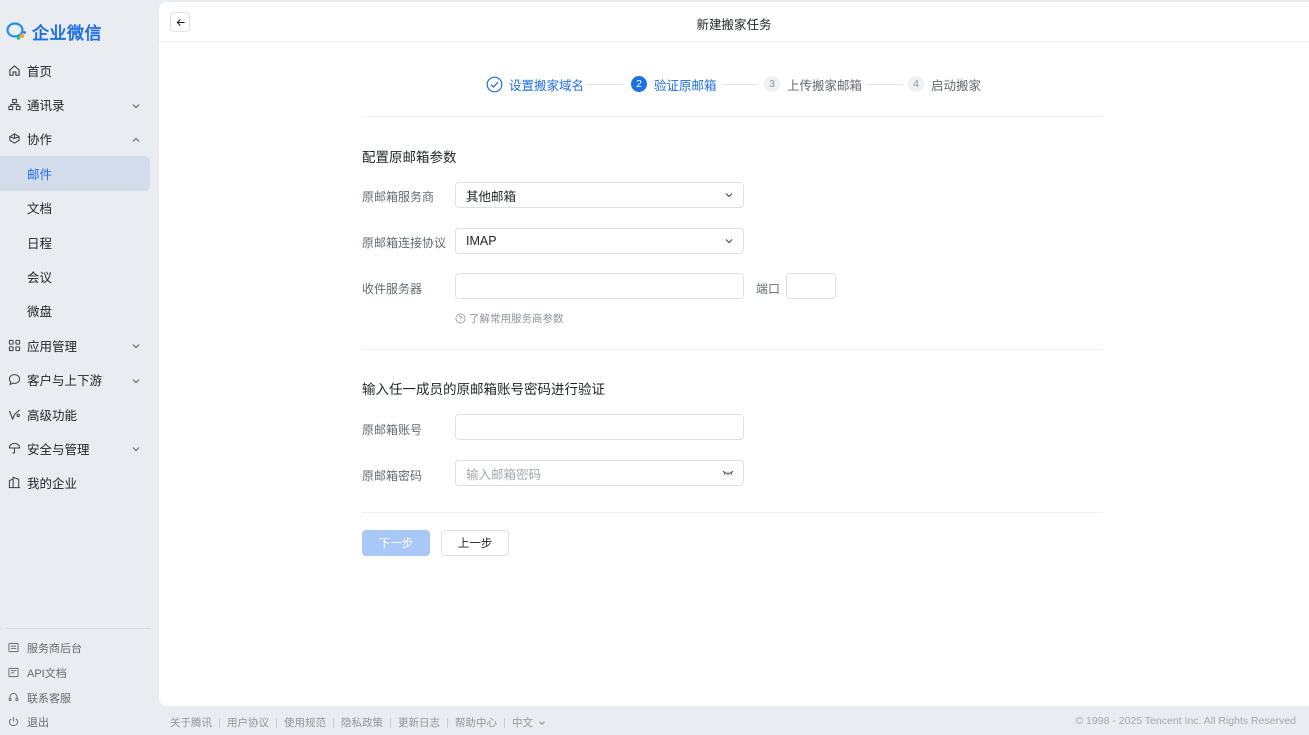 Image resolution: width=1309 pixels, height=735 pixels. Describe the element at coordinates (79, 104) in the screenshot. I see `sidebar-item-contacts: 通讯录` at that location.